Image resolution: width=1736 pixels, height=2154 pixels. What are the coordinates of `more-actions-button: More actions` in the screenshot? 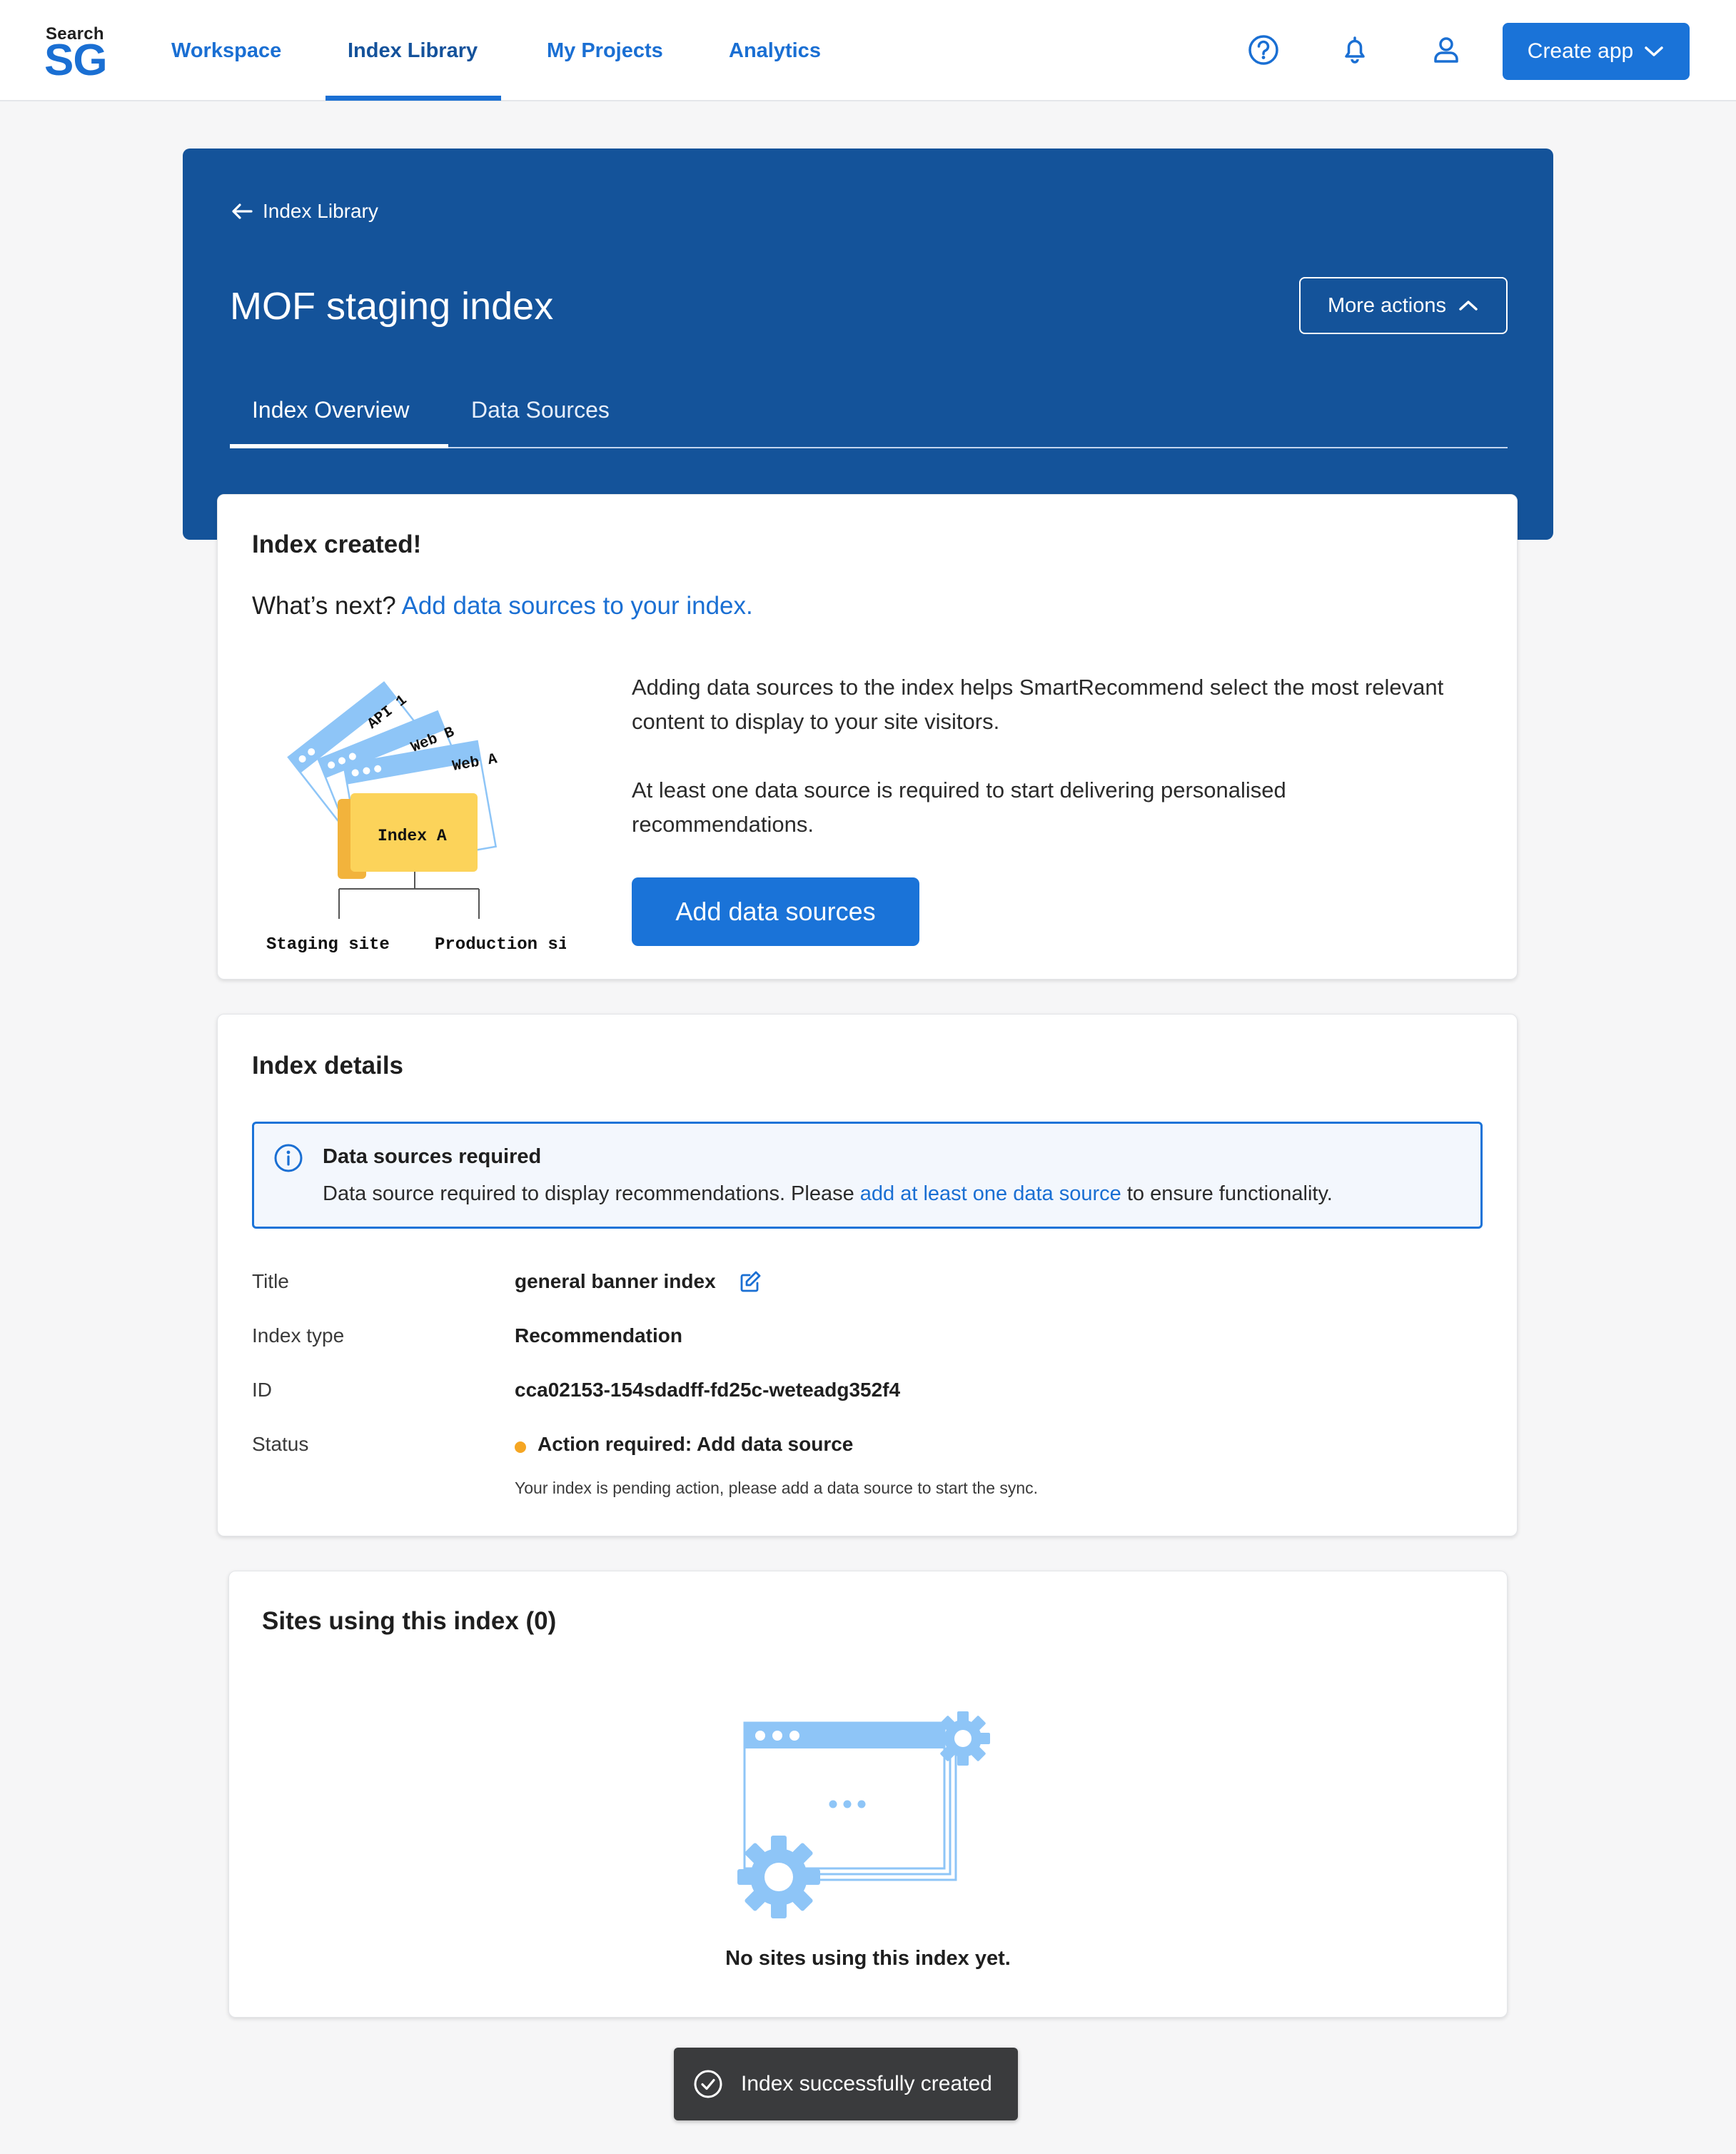 It's located at (1403, 305).